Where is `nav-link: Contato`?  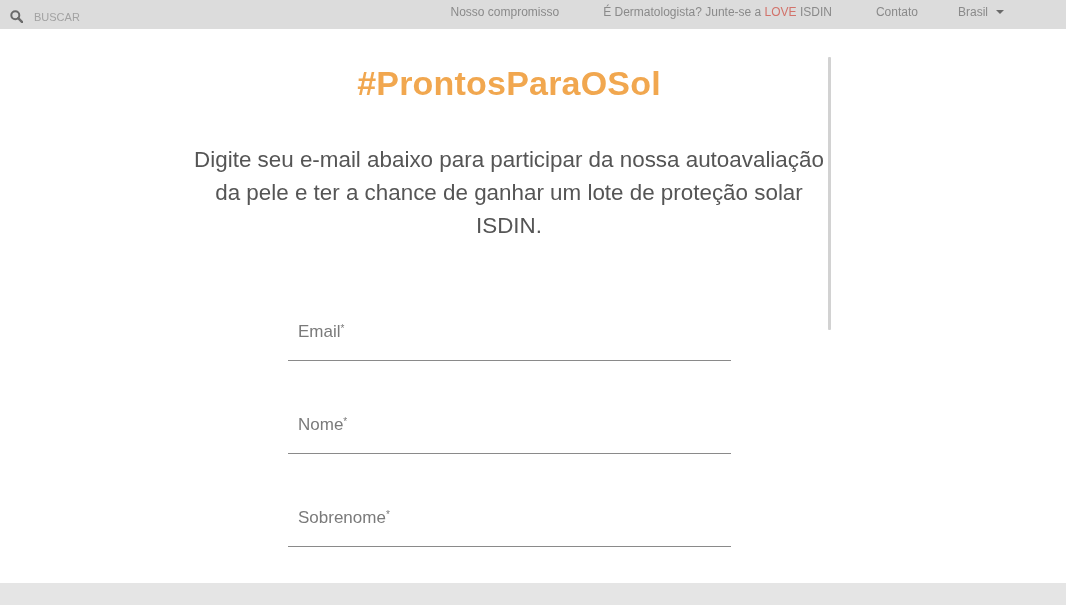 nav-link: Contato is located at coordinates (896, 12).